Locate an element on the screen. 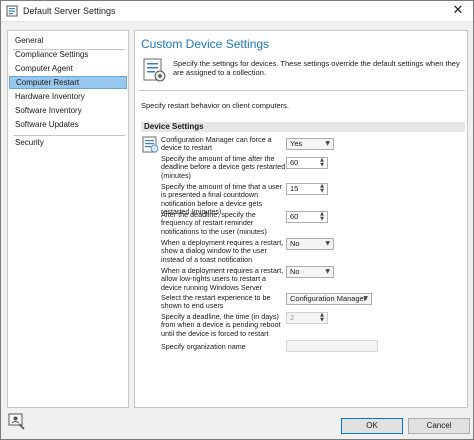 The height and width of the screenshot is (440, 474). select-value: Configuration Manager is located at coordinates (328, 298).